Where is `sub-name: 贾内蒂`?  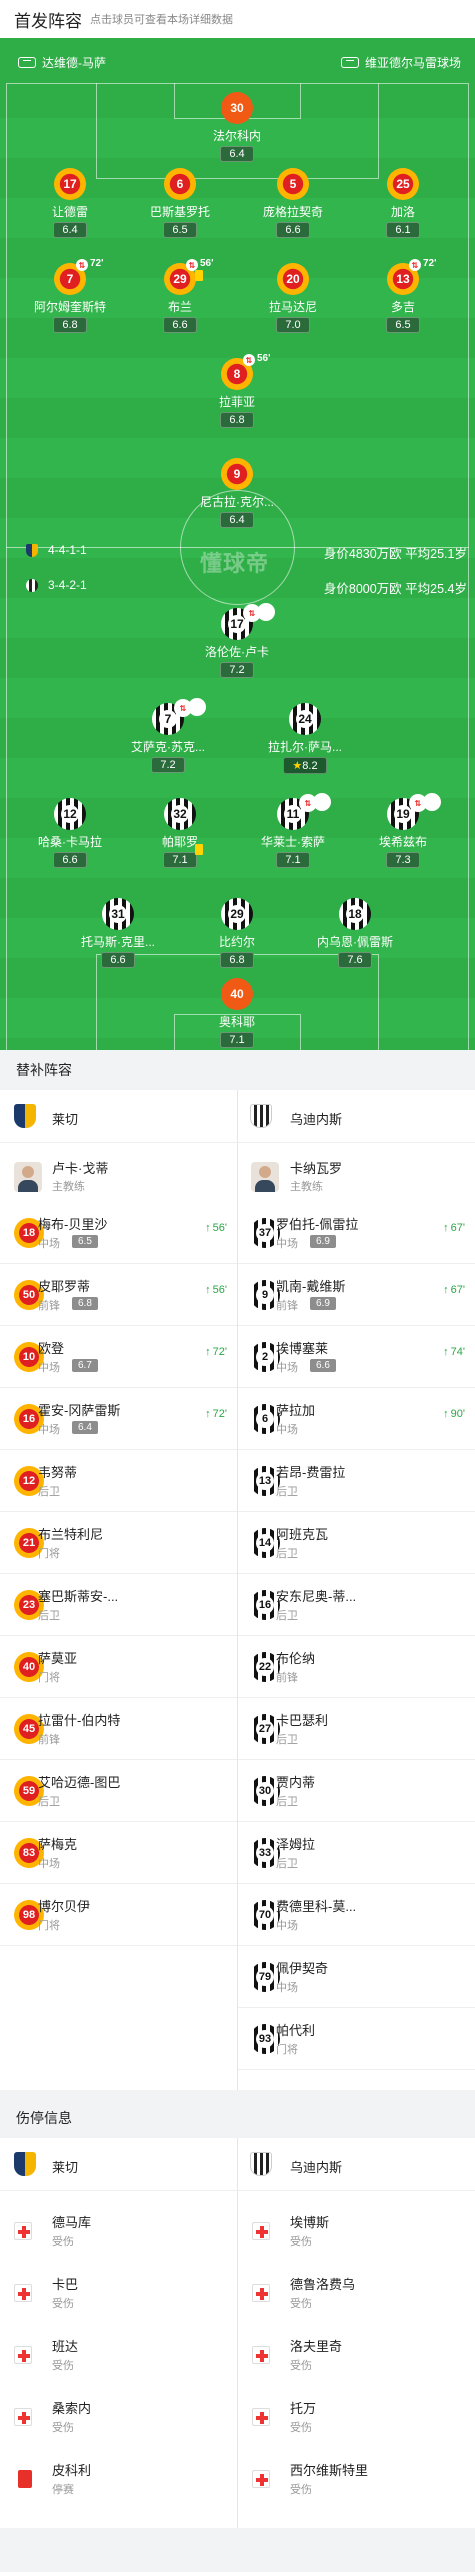 sub-name: 贾内蒂 is located at coordinates (296, 1782).